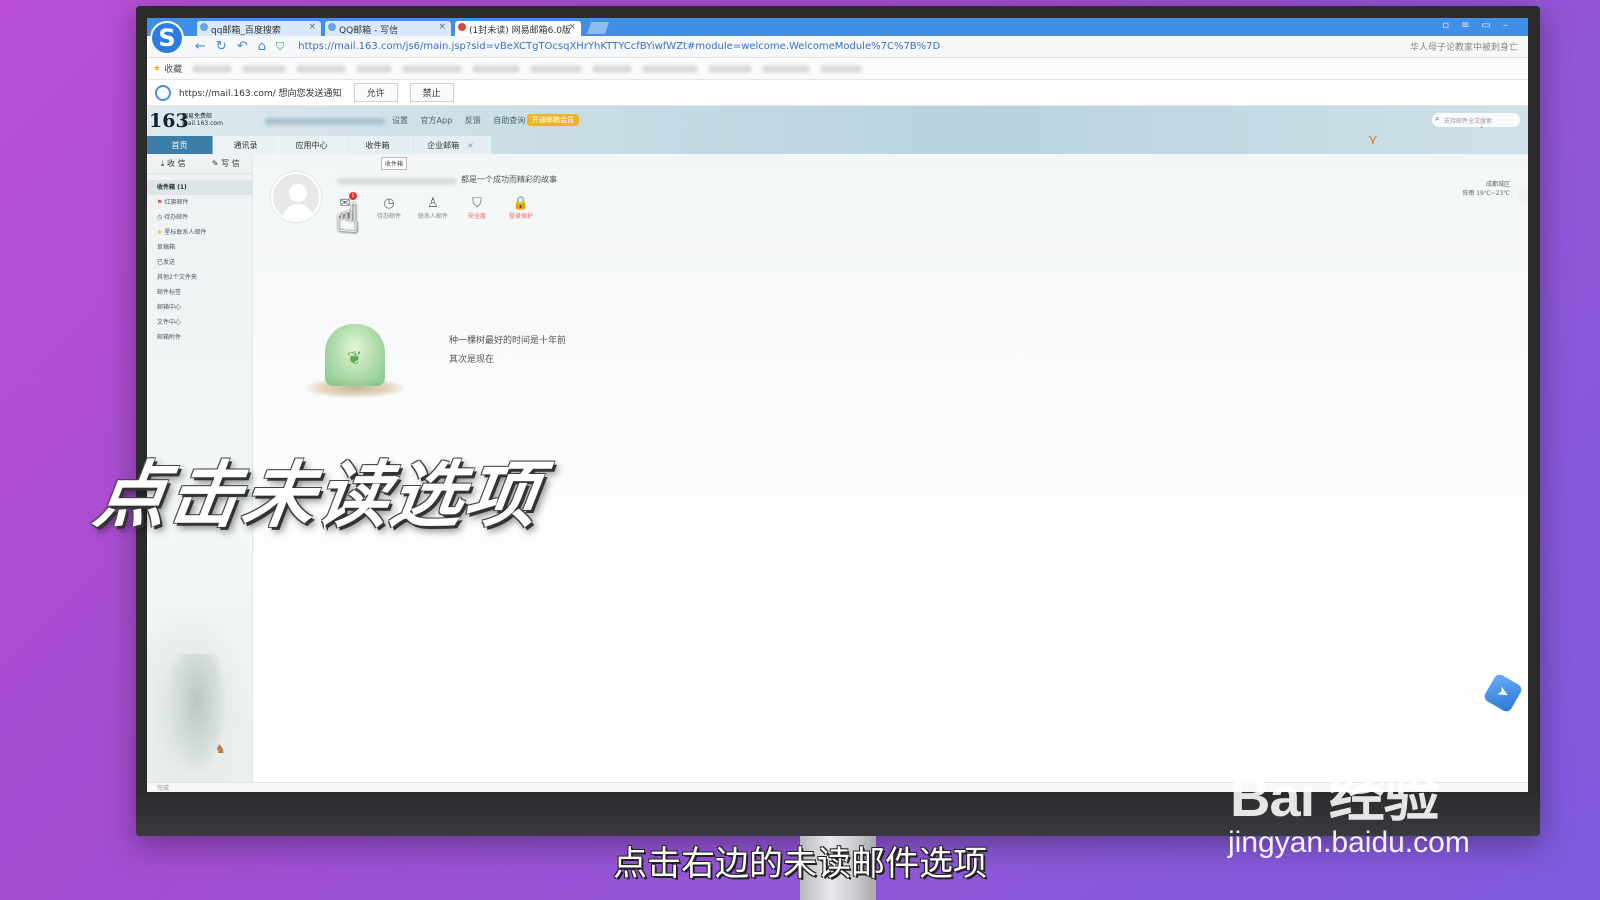  I want to click on self-service-link: 自助查询, so click(509, 120).